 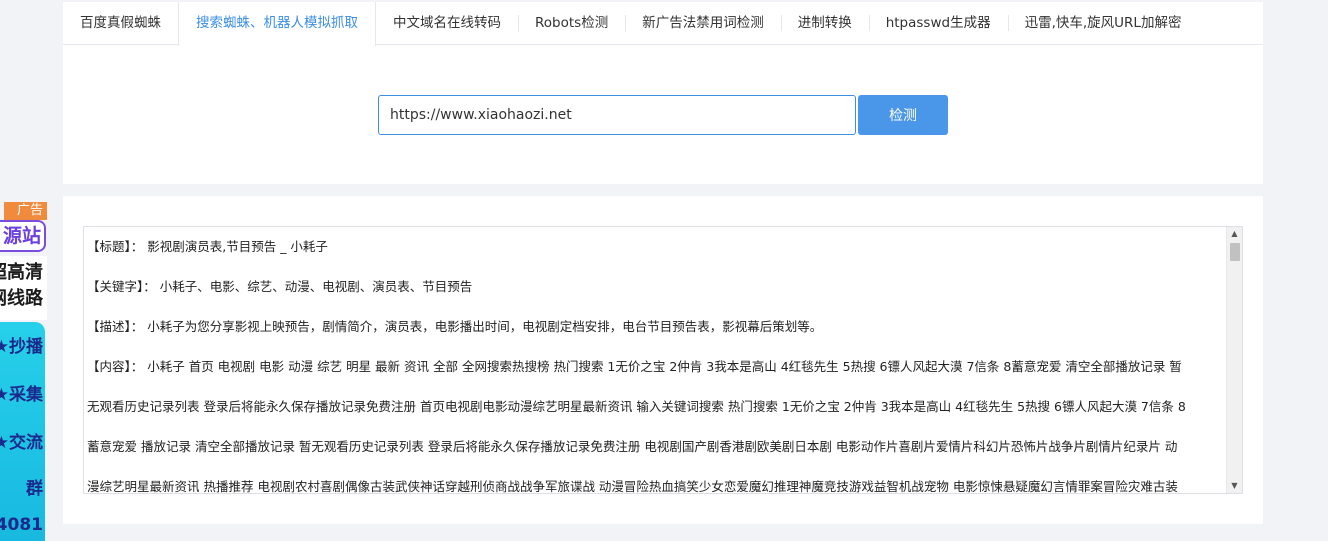 I want to click on vertical-scrollbar: ▲ ▼, so click(x=1234, y=360).